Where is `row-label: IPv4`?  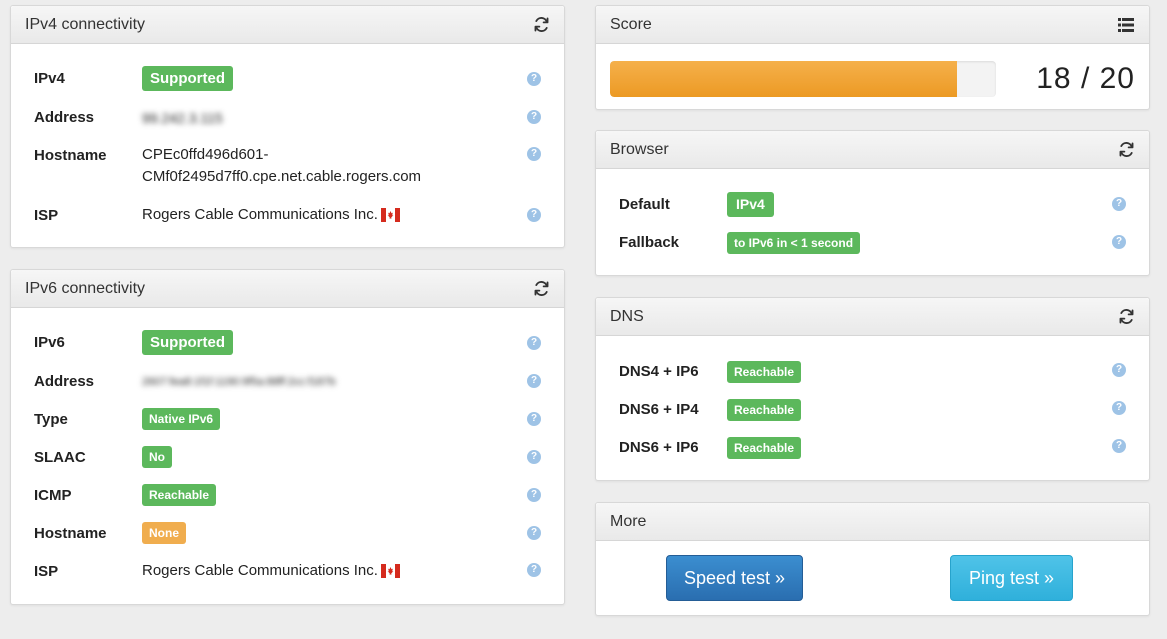
row-label: IPv4 is located at coordinates (49, 78).